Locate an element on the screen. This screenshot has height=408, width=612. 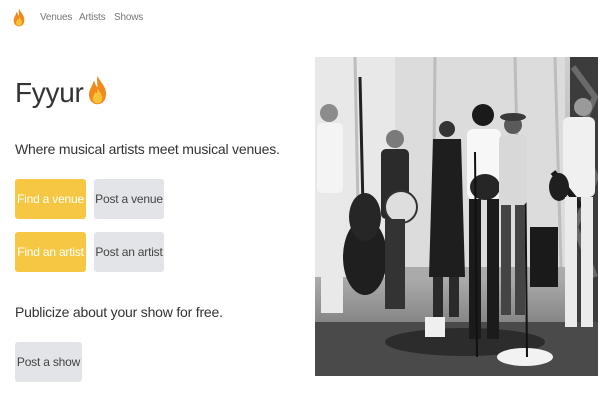
find-artist-button: Find an artist is located at coordinates (50, 252).